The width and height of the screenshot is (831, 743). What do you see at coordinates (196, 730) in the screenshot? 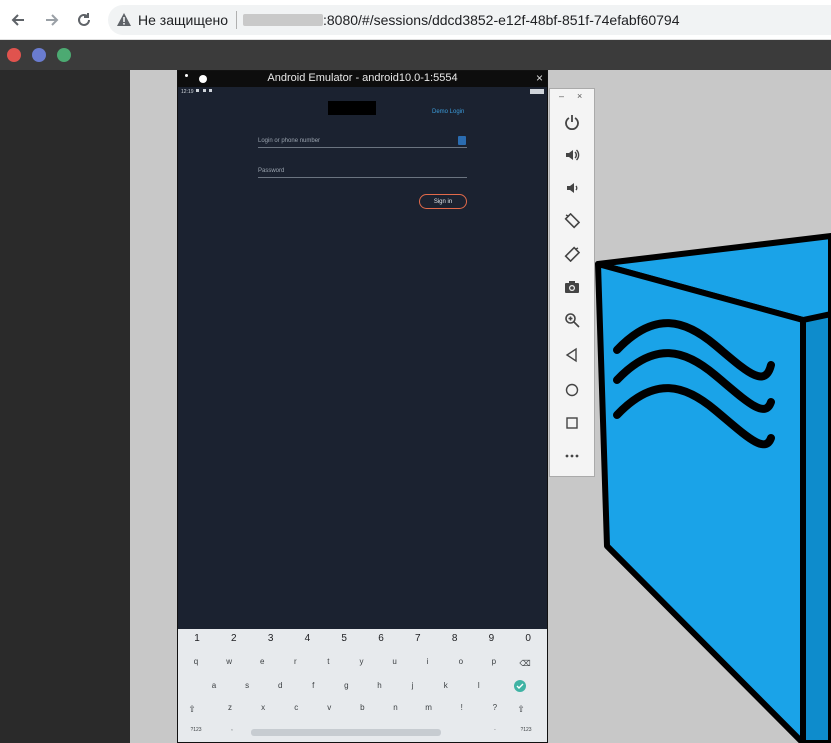
I see `symbols-key: ?123` at bounding box center [196, 730].